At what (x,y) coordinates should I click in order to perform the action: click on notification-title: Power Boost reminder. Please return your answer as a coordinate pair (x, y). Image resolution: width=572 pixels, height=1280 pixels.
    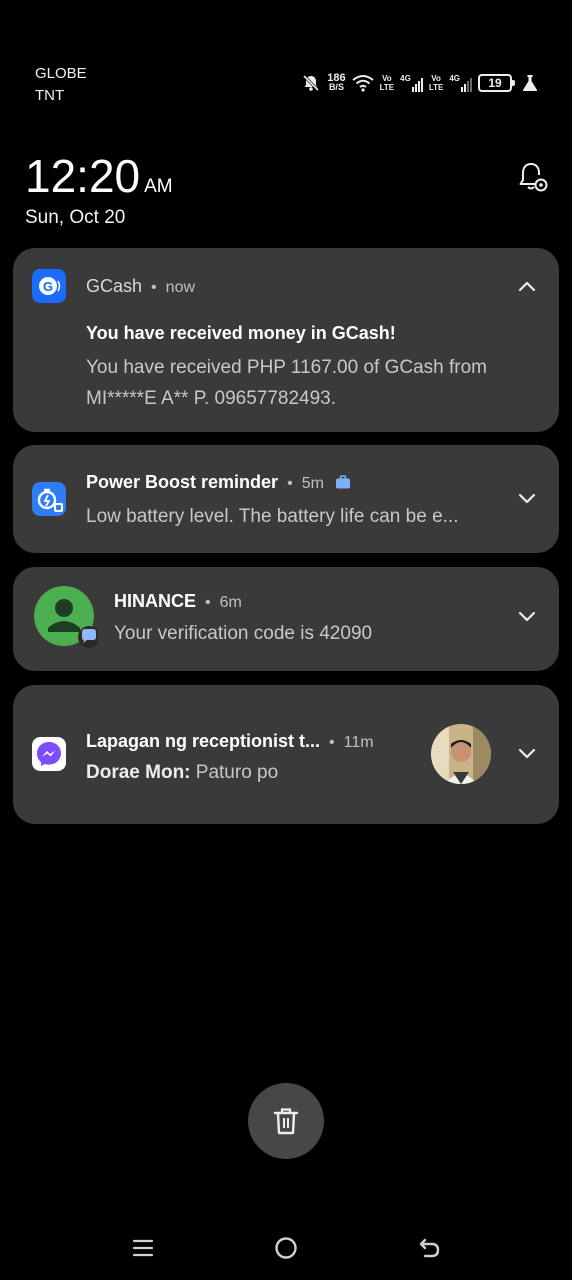
    Looking at the image, I should click on (182, 482).